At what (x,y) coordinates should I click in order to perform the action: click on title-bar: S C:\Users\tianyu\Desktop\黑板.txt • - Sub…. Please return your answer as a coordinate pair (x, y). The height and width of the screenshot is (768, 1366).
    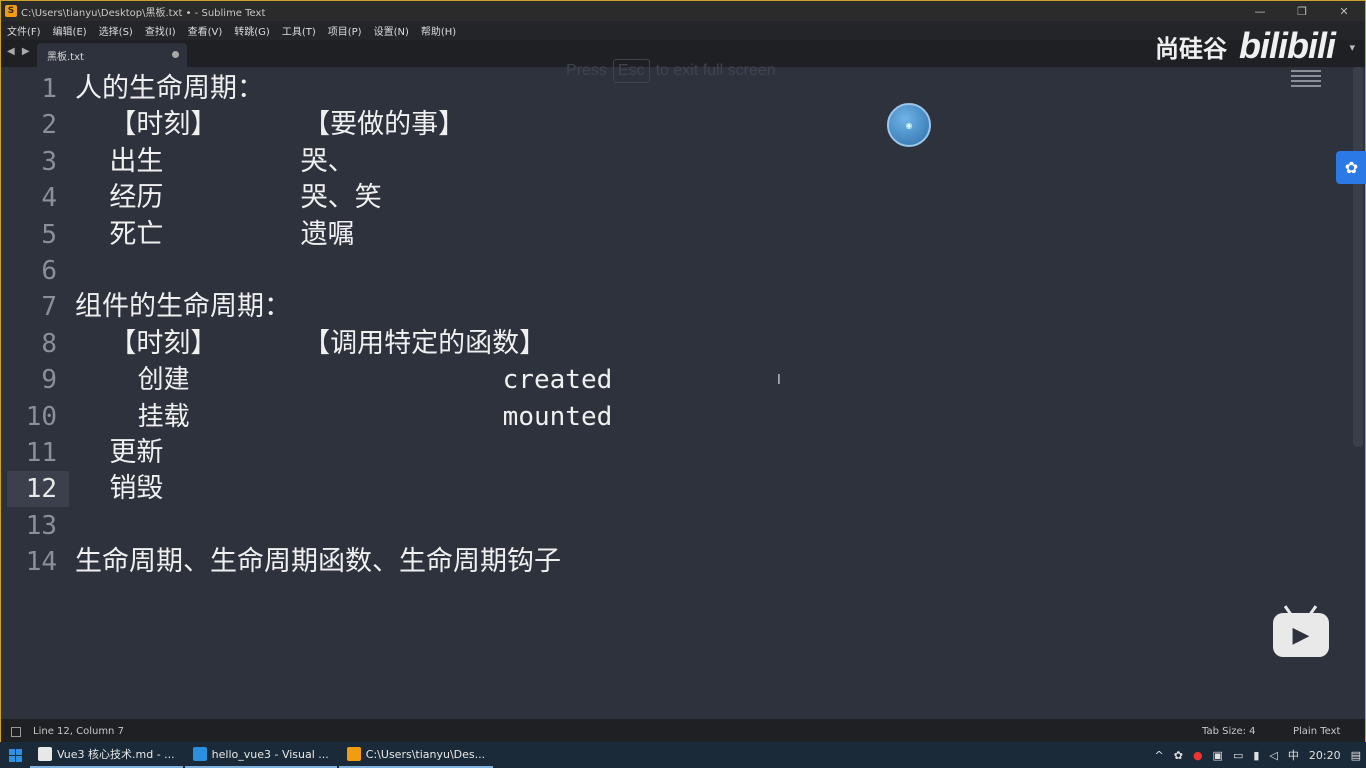
    Looking at the image, I should click on (683, 11).